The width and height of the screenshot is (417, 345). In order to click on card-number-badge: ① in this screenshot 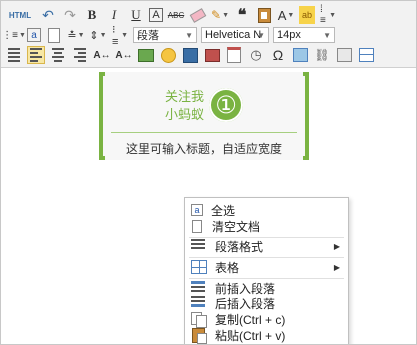, I will do `click(226, 105)`.